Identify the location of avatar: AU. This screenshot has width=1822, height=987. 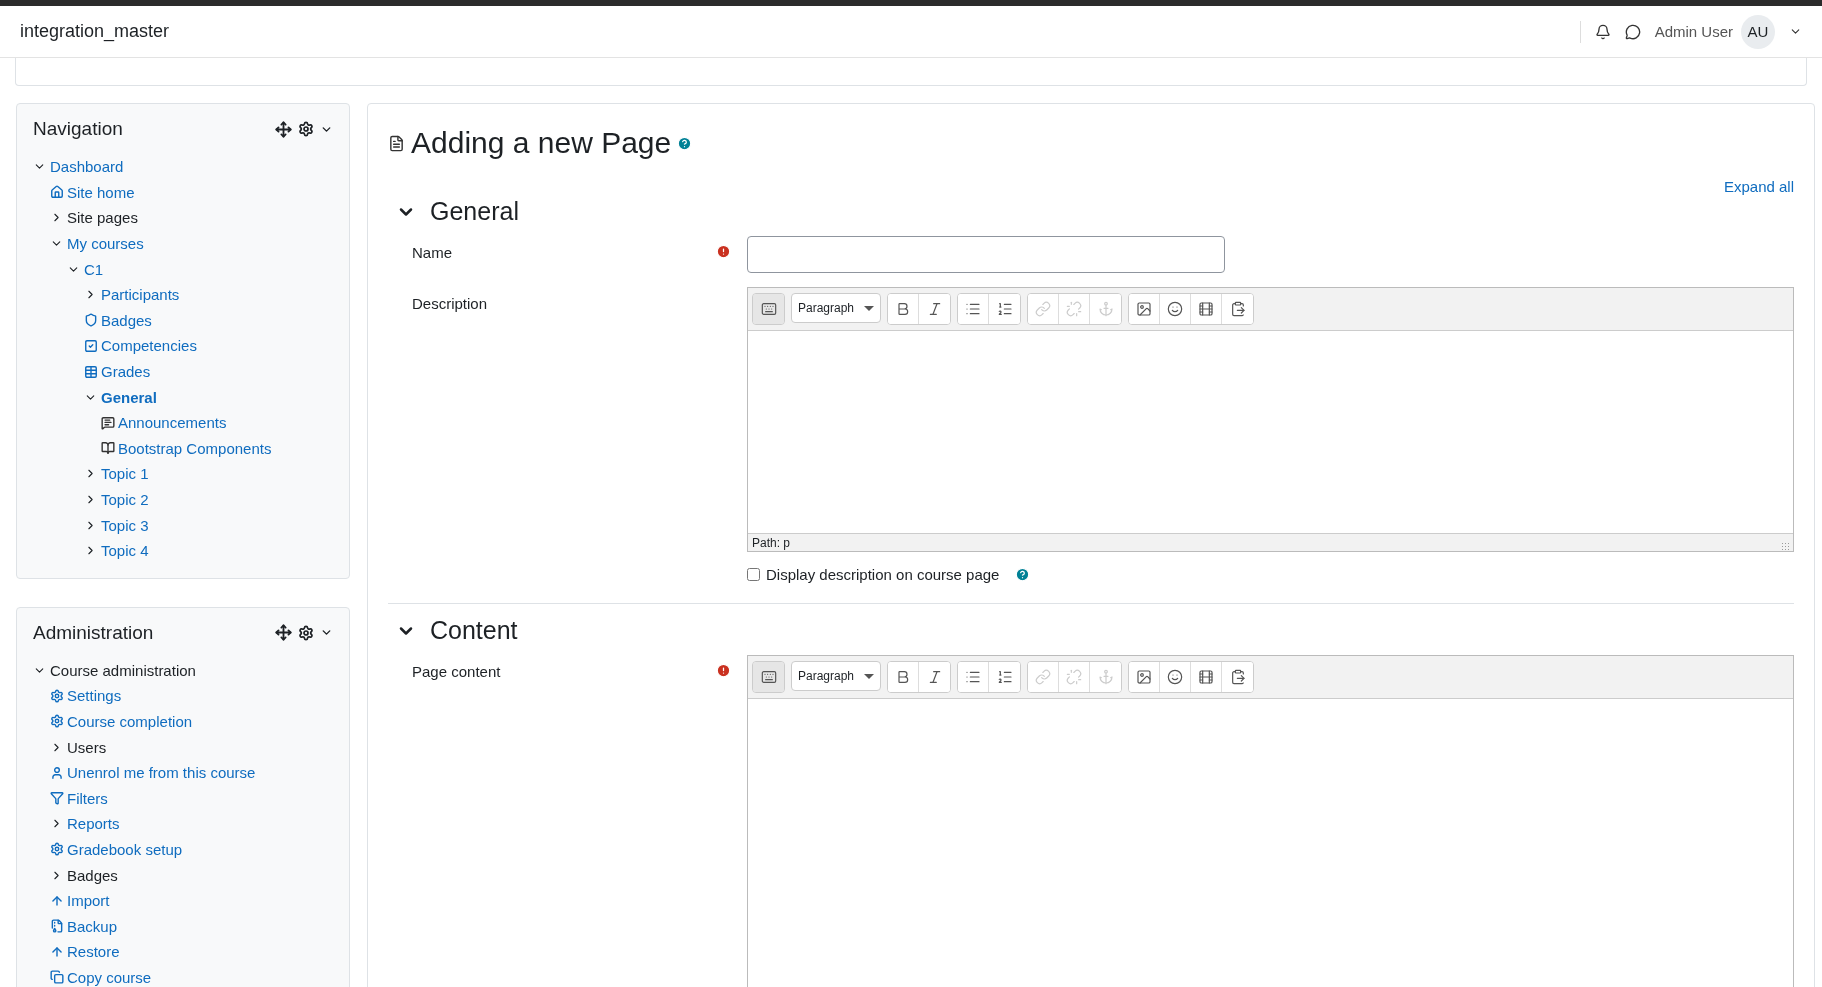
(1758, 31).